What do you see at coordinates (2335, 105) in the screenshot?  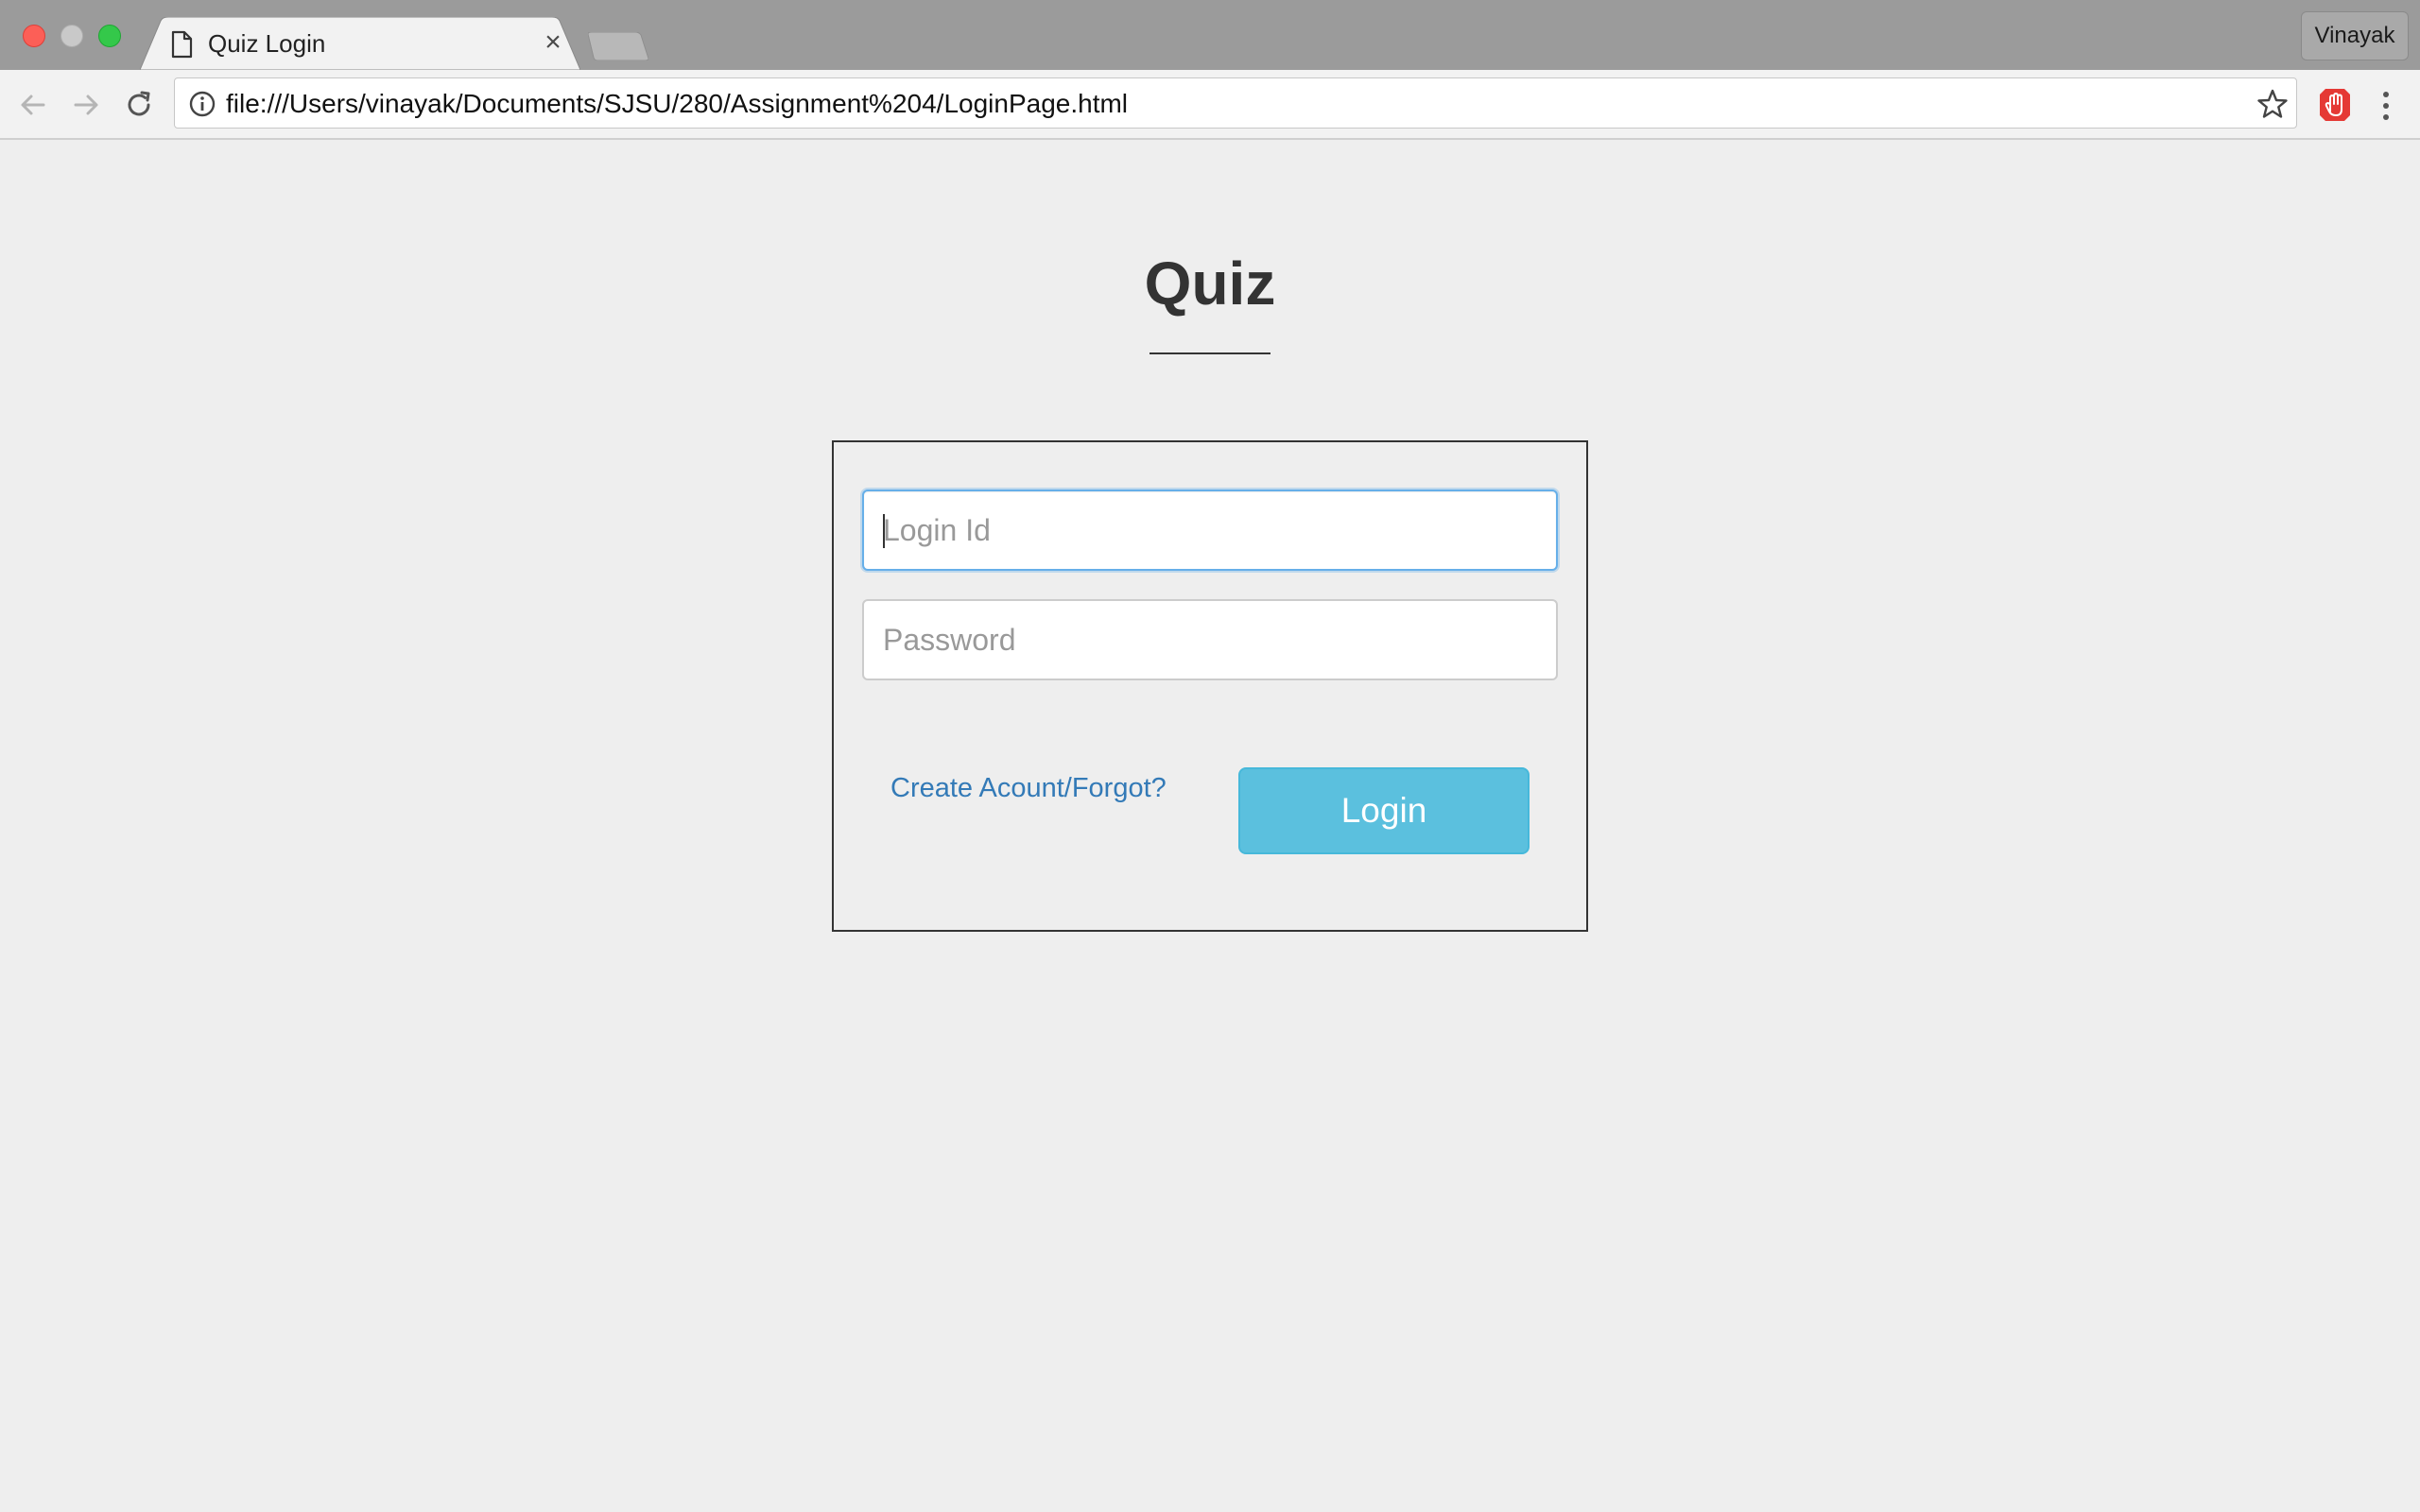 I see `ad-blocker-icon` at bounding box center [2335, 105].